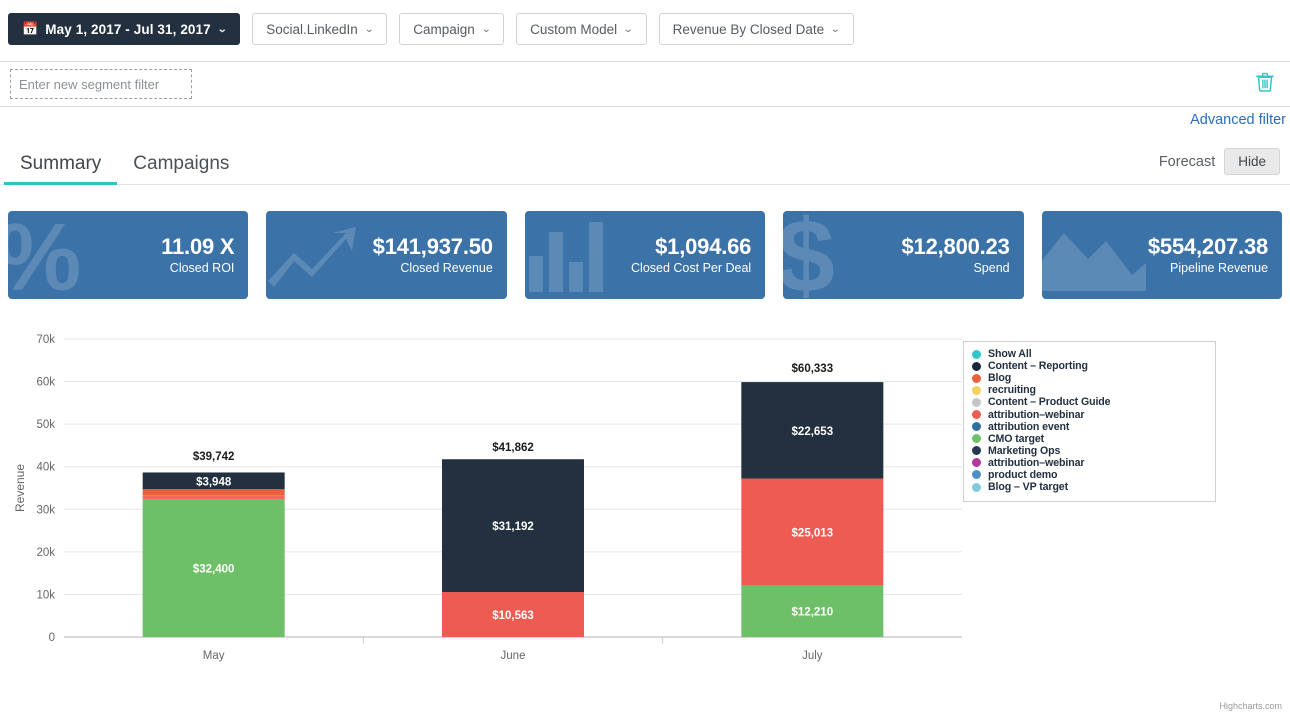 The width and height of the screenshot is (1290, 726). What do you see at coordinates (574, 29) in the screenshot?
I see `model-filter-label: Custom Model` at bounding box center [574, 29].